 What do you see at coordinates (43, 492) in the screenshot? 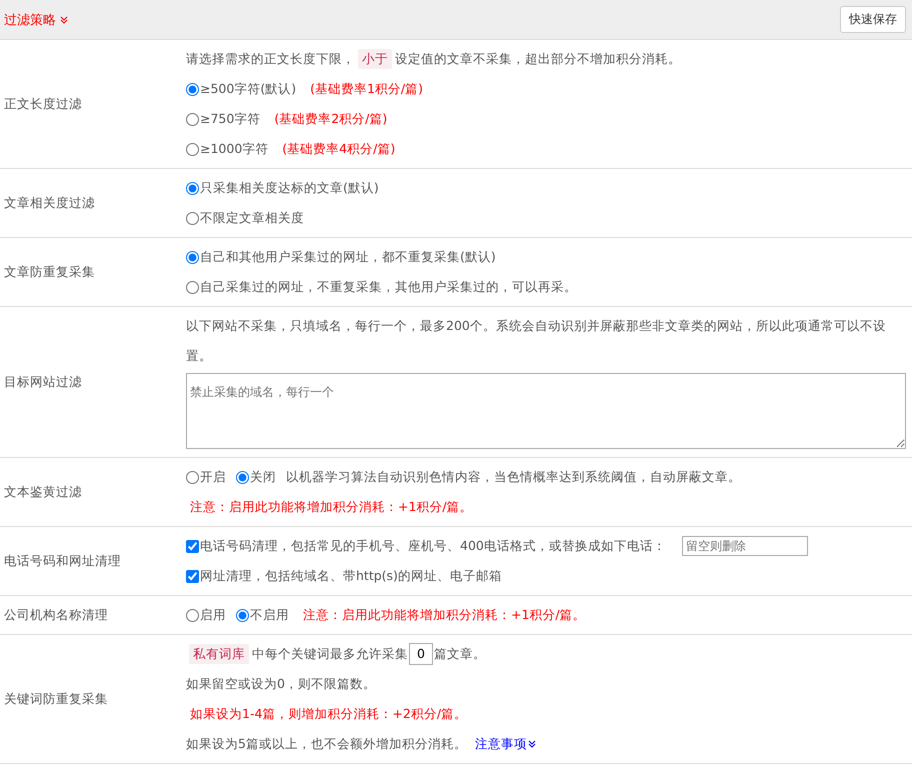
I see `setting-label: 文本鉴黄过滤` at bounding box center [43, 492].